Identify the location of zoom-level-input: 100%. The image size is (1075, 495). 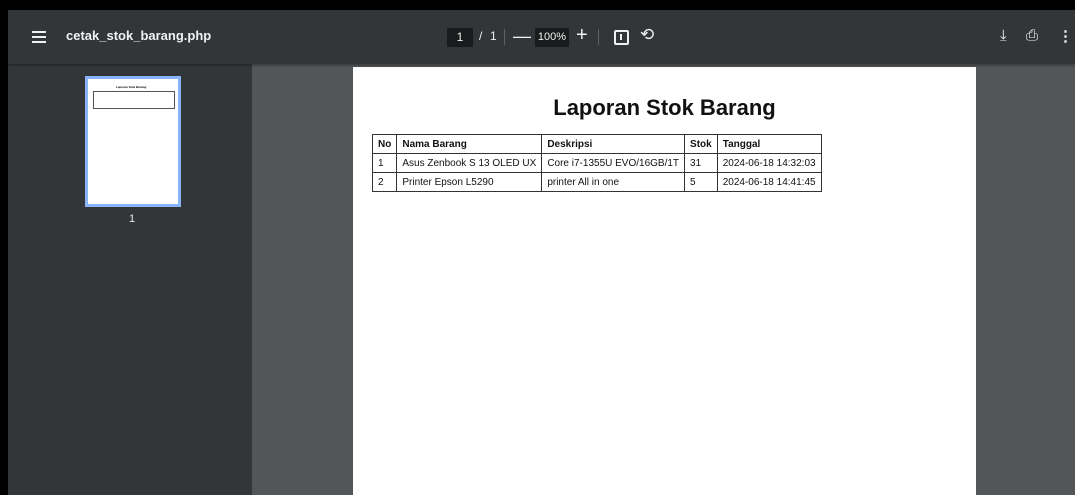
(552, 37).